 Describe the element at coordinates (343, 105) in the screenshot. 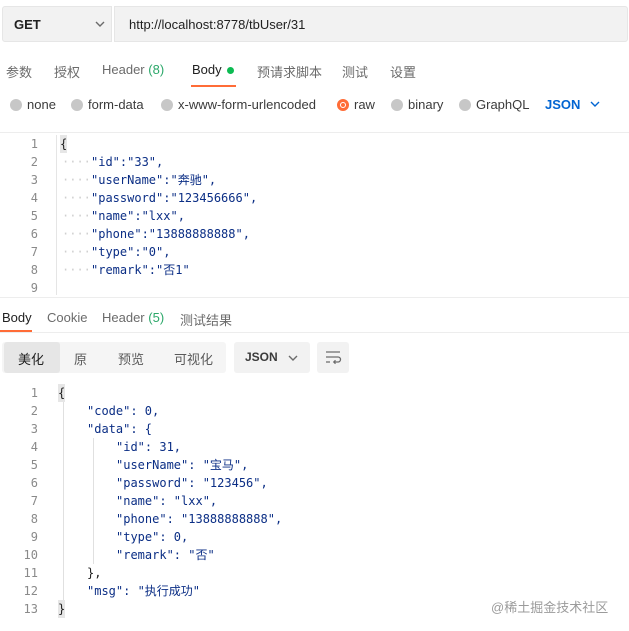

I see `radio-raw` at that location.